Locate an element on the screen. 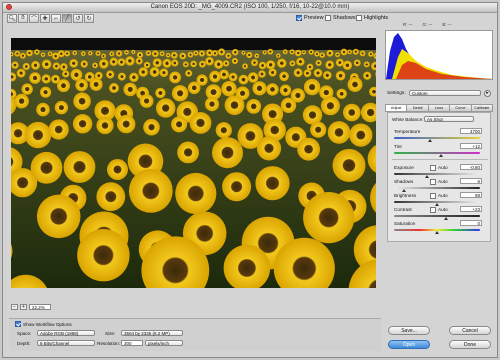  preview-option: Preview is located at coordinates (310, 18).